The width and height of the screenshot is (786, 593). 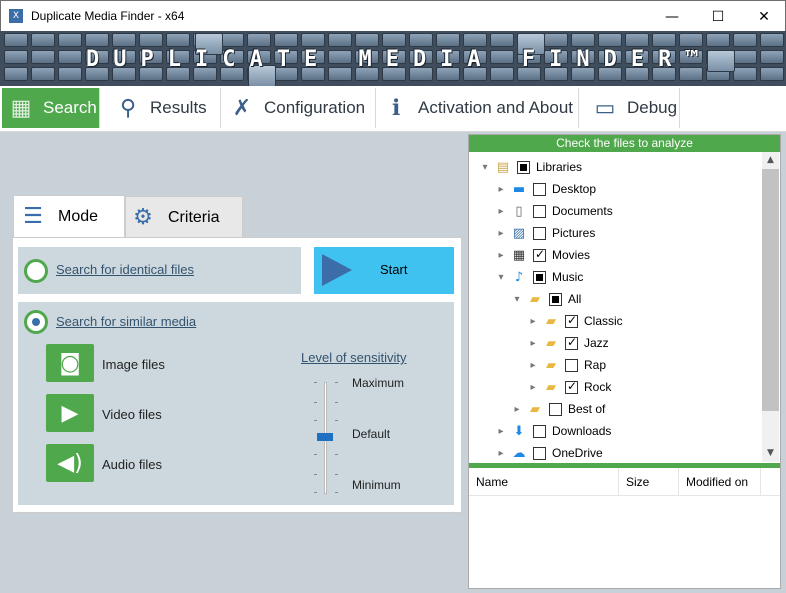 I want to click on tree-item: ▸ ▨ Pictures, so click(x=545, y=233).